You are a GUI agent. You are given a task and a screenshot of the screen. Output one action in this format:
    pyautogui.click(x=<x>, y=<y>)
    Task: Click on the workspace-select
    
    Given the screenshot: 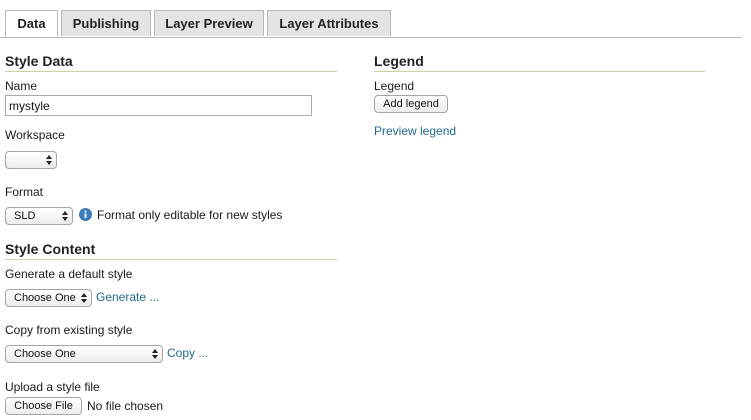 What is the action you would take?
    pyautogui.click(x=31, y=160)
    